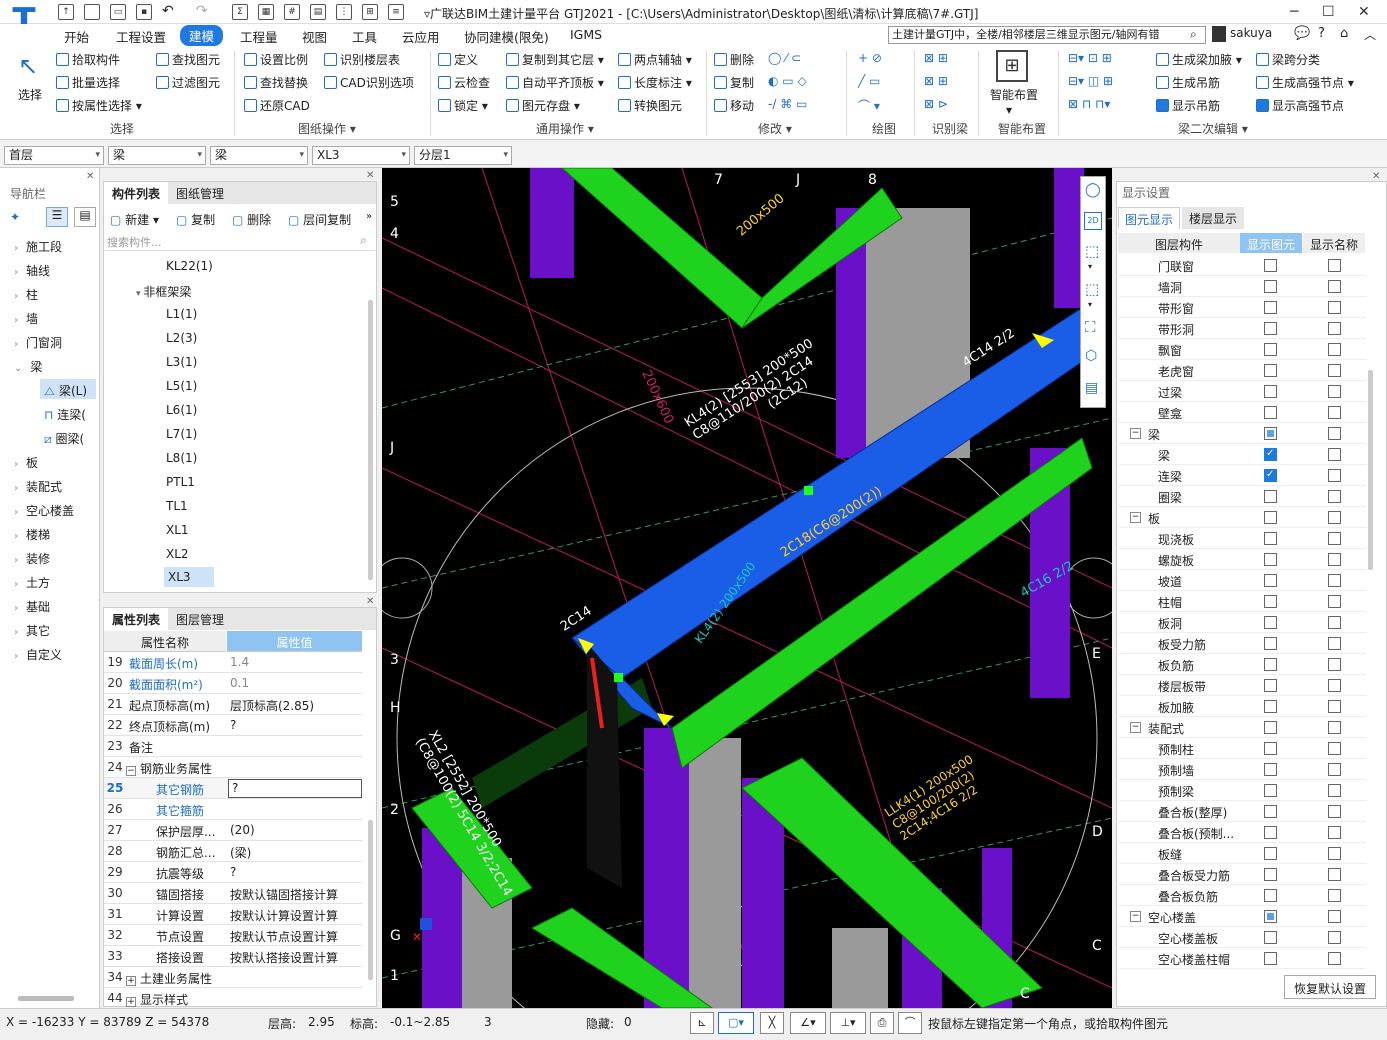  Describe the element at coordinates (1092, 289) in the screenshot. I see `cube-view-icon: ⬚` at that location.